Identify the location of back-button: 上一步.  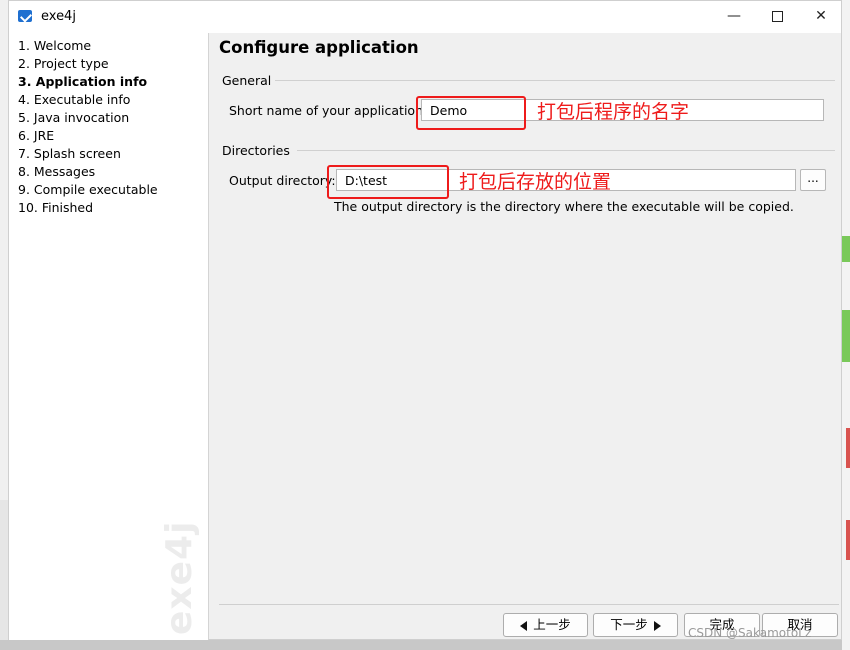
(545, 625).